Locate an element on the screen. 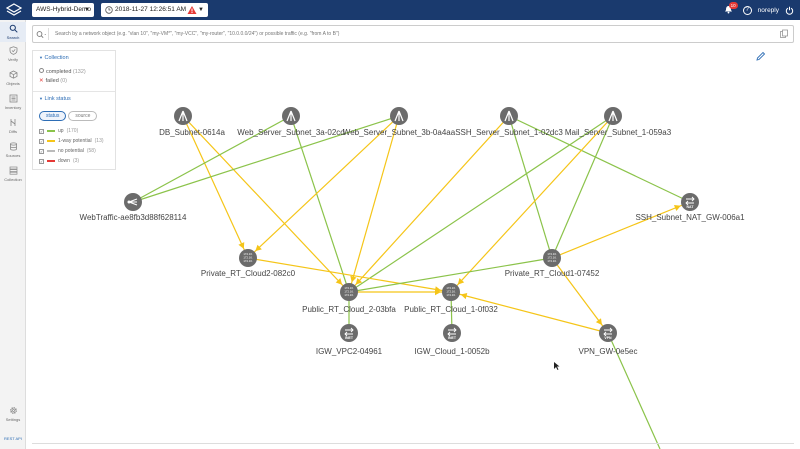 The width and height of the screenshot is (800, 449). sidebar-item-label: Verify is located at coordinates (12, 59).